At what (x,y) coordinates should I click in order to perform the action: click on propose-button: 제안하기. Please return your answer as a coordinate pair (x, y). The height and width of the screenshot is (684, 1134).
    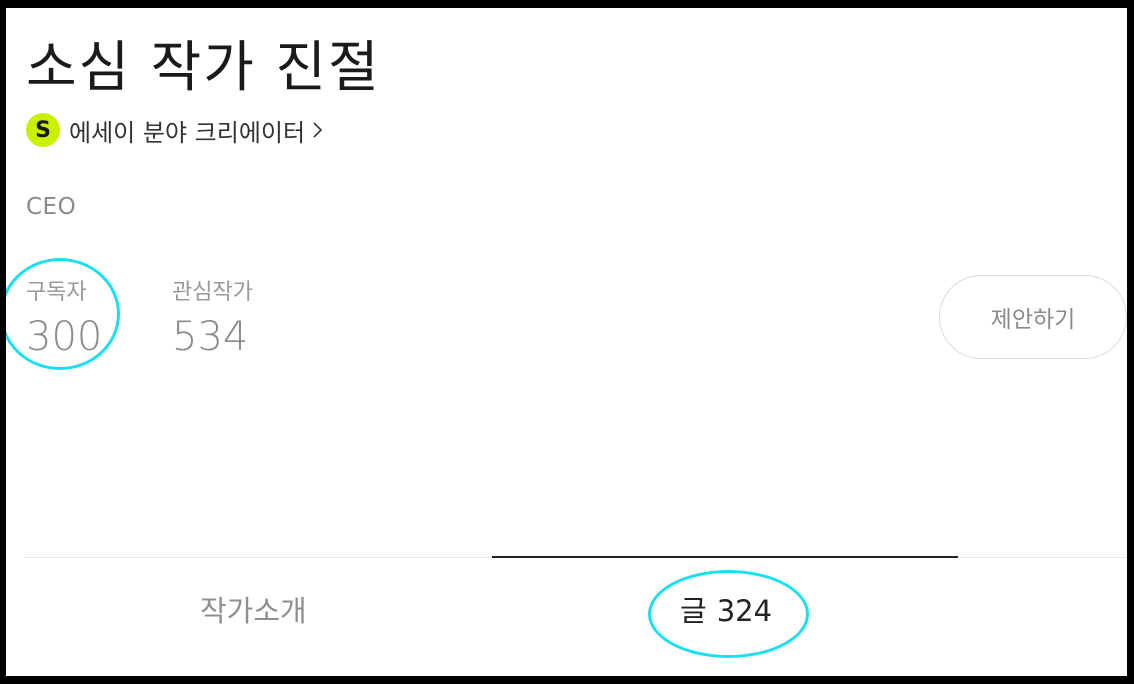
    Looking at the image, I should click on (1033, 317).